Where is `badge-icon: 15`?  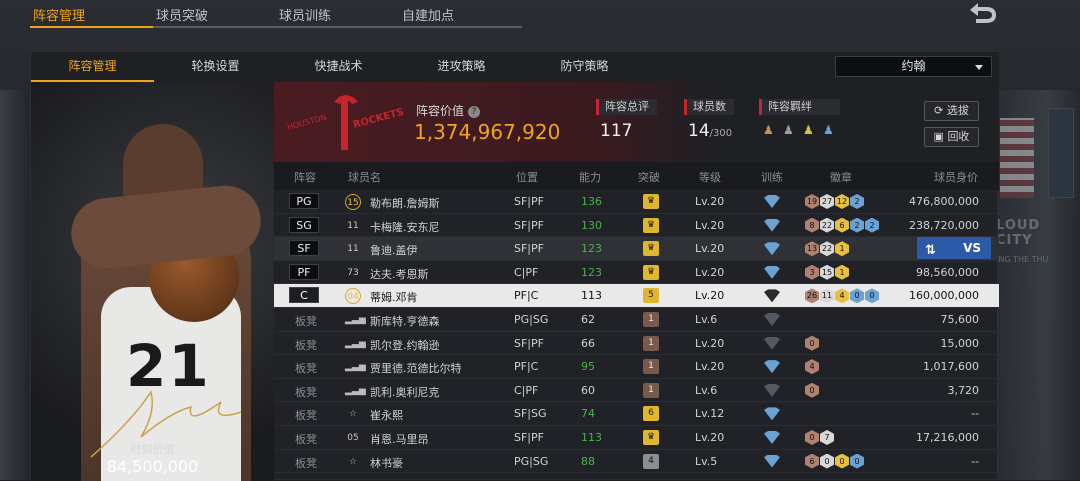 badge-icon: 15 is located at coordinates (827, 272).